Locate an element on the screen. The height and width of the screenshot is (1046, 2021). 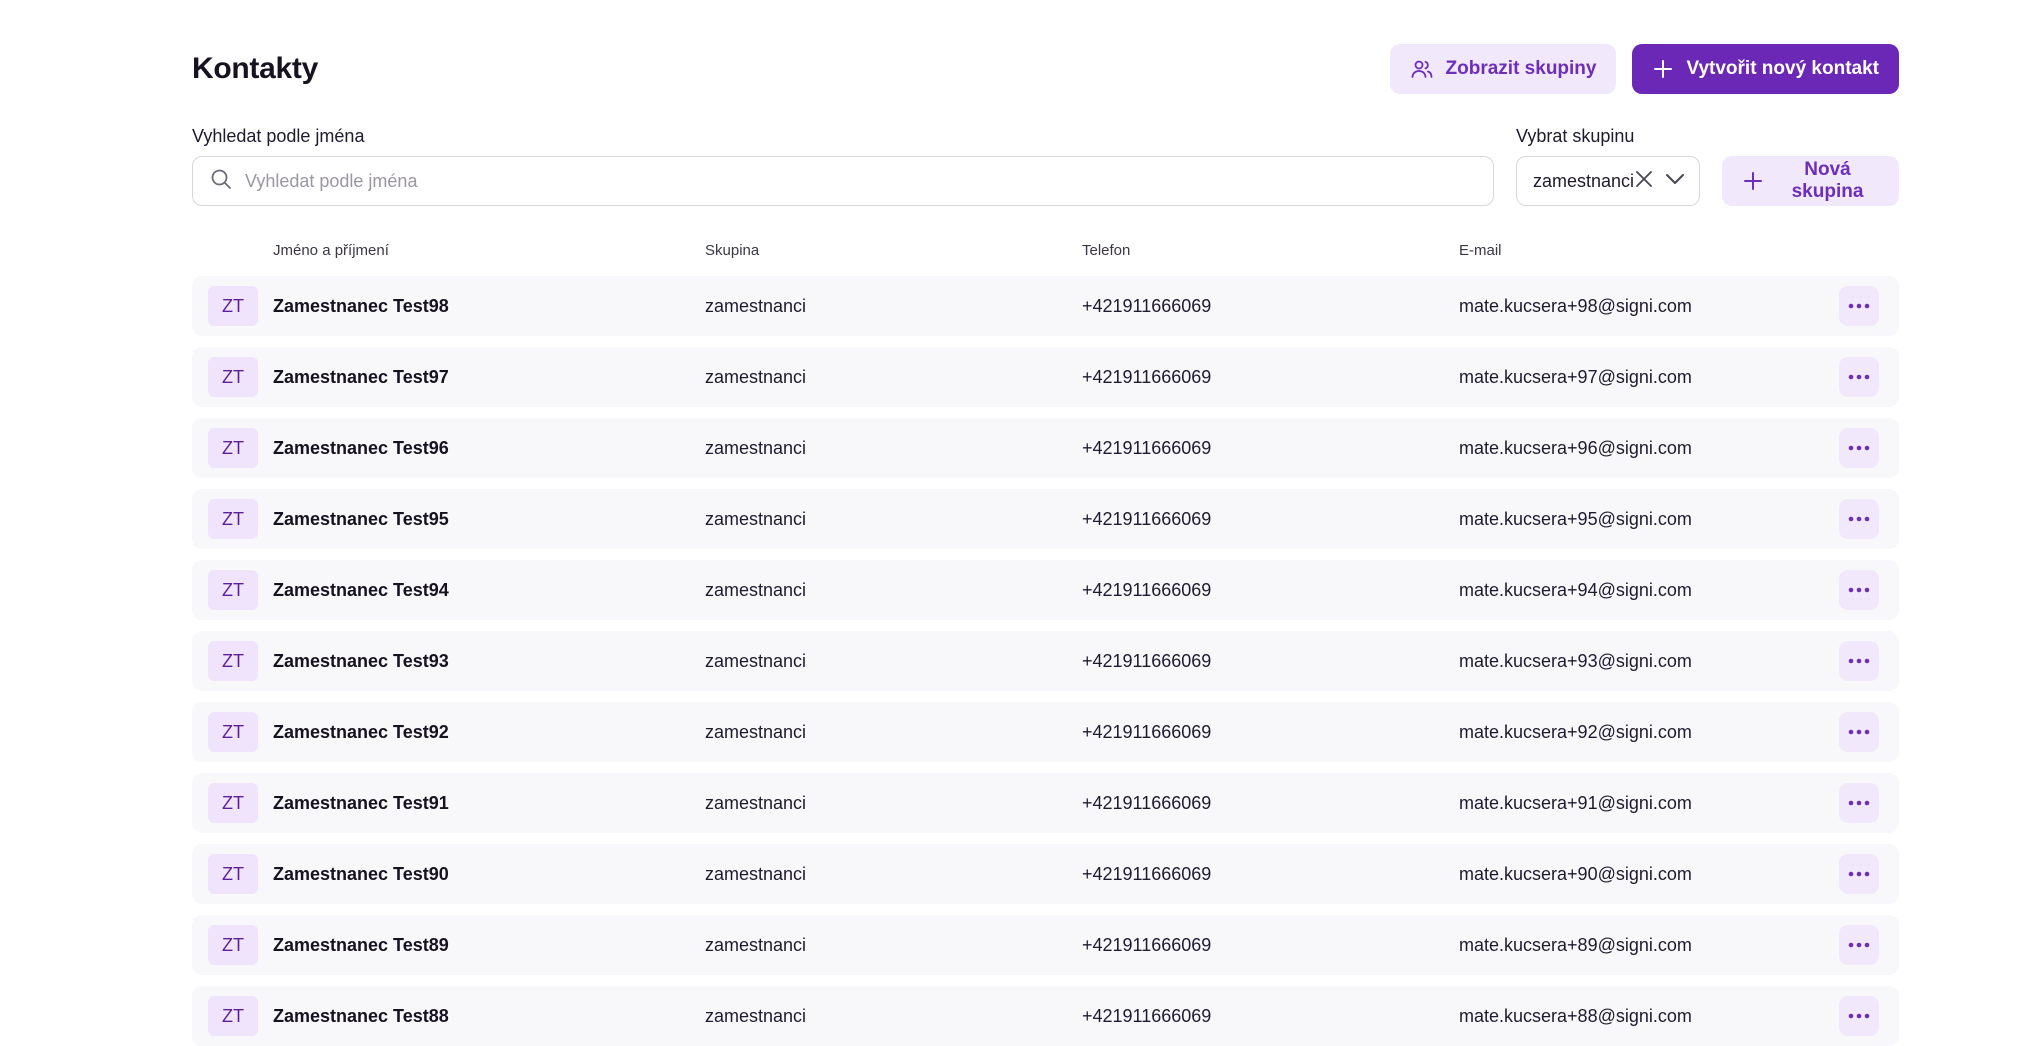
contact-email: mate.kucsera+96@signi.com is located at coordinates (1575, 448).